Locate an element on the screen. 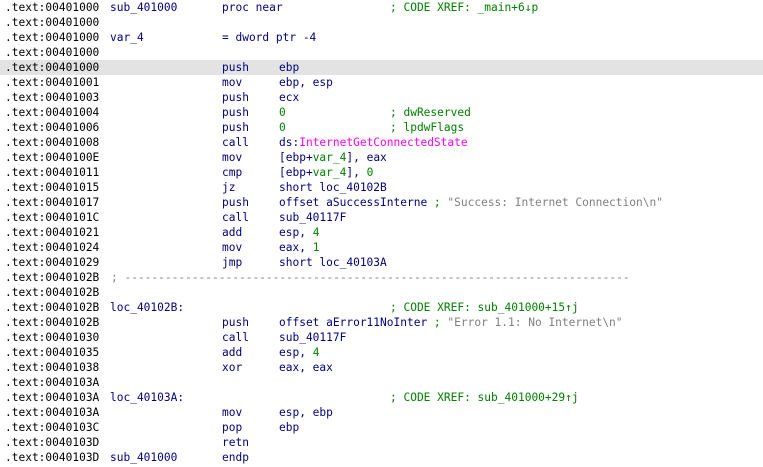  code-line: .text:0040103A is located at coordinates (381, 382).